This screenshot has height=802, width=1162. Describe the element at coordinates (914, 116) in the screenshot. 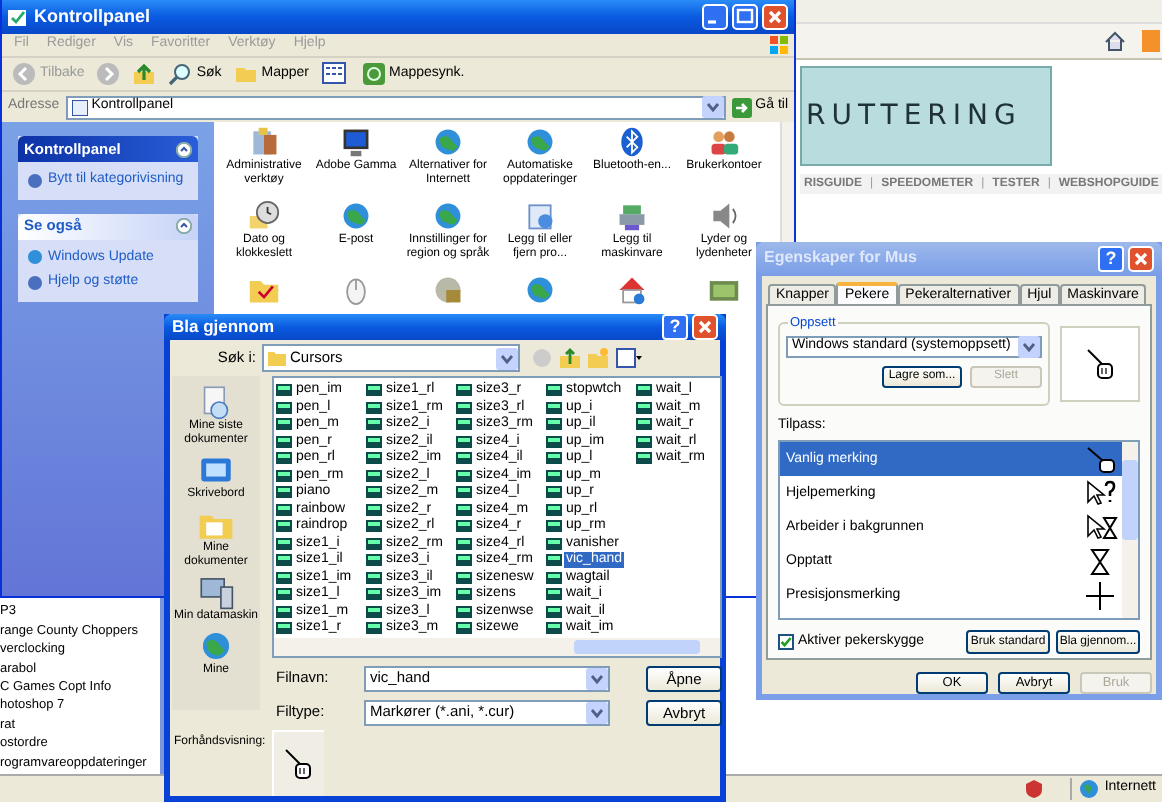

I see `banner-title: RUTTERING` at that location.